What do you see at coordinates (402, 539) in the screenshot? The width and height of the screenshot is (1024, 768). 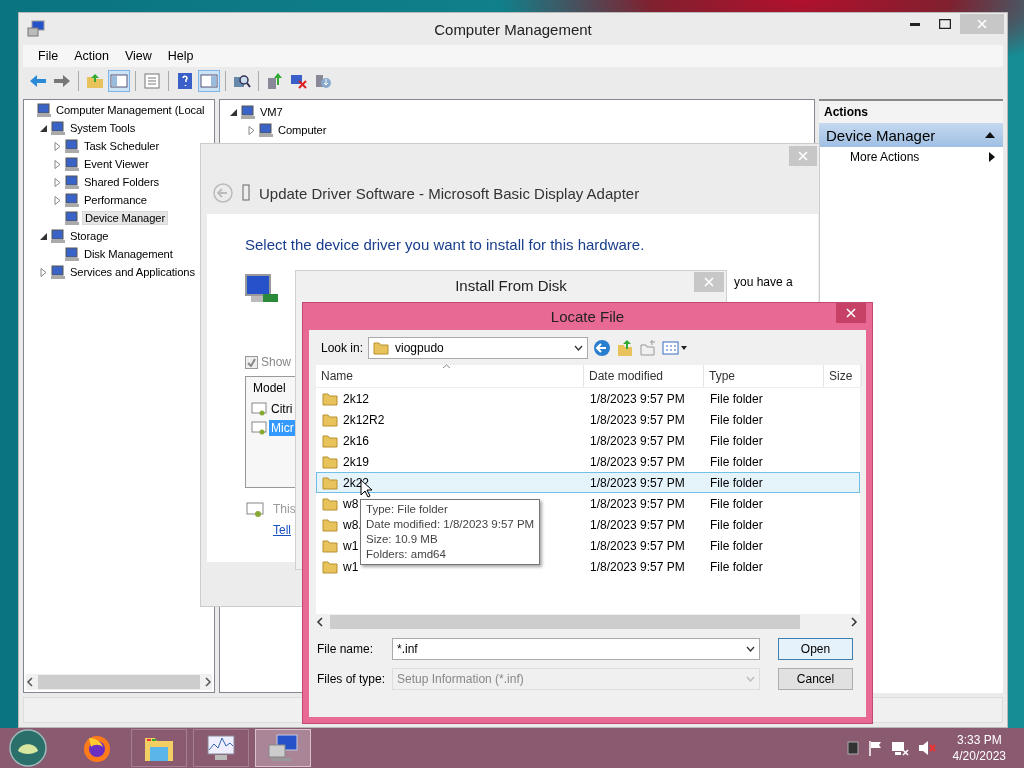 I see `tooltip-line: Size: 10.9 MB` at bounding box center [402, 539].